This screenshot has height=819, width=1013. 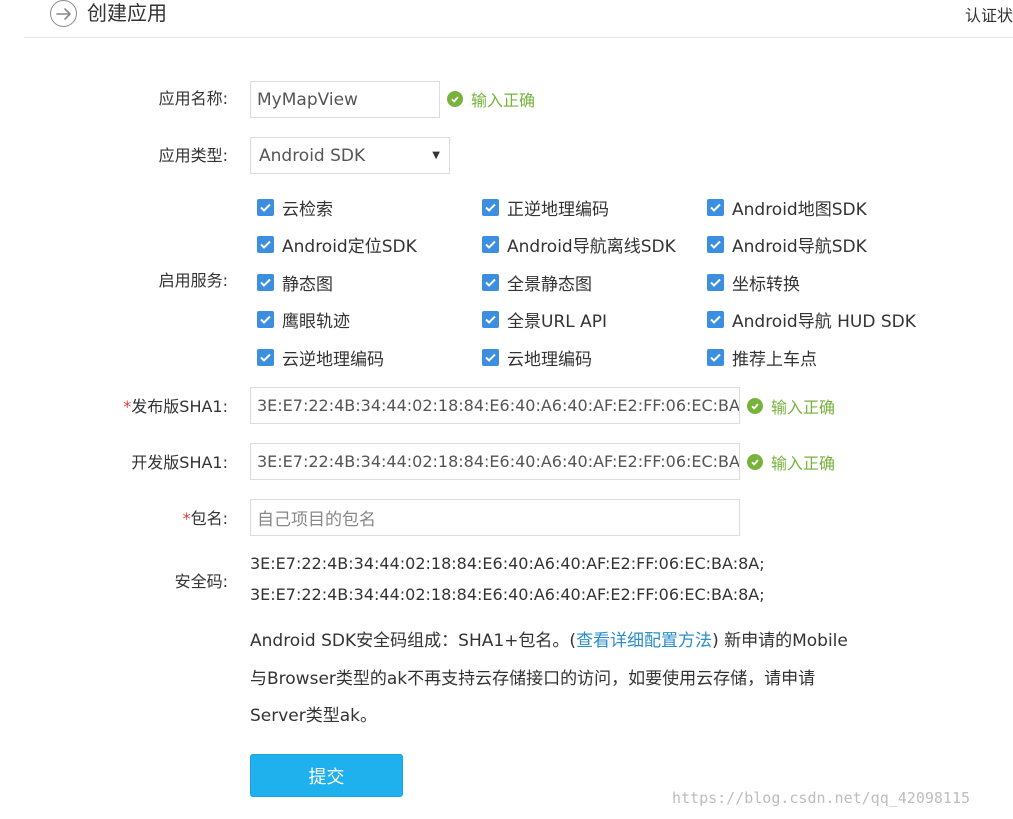 I want to click on app-name-value: MyMapView, so click(x=307, y=99).